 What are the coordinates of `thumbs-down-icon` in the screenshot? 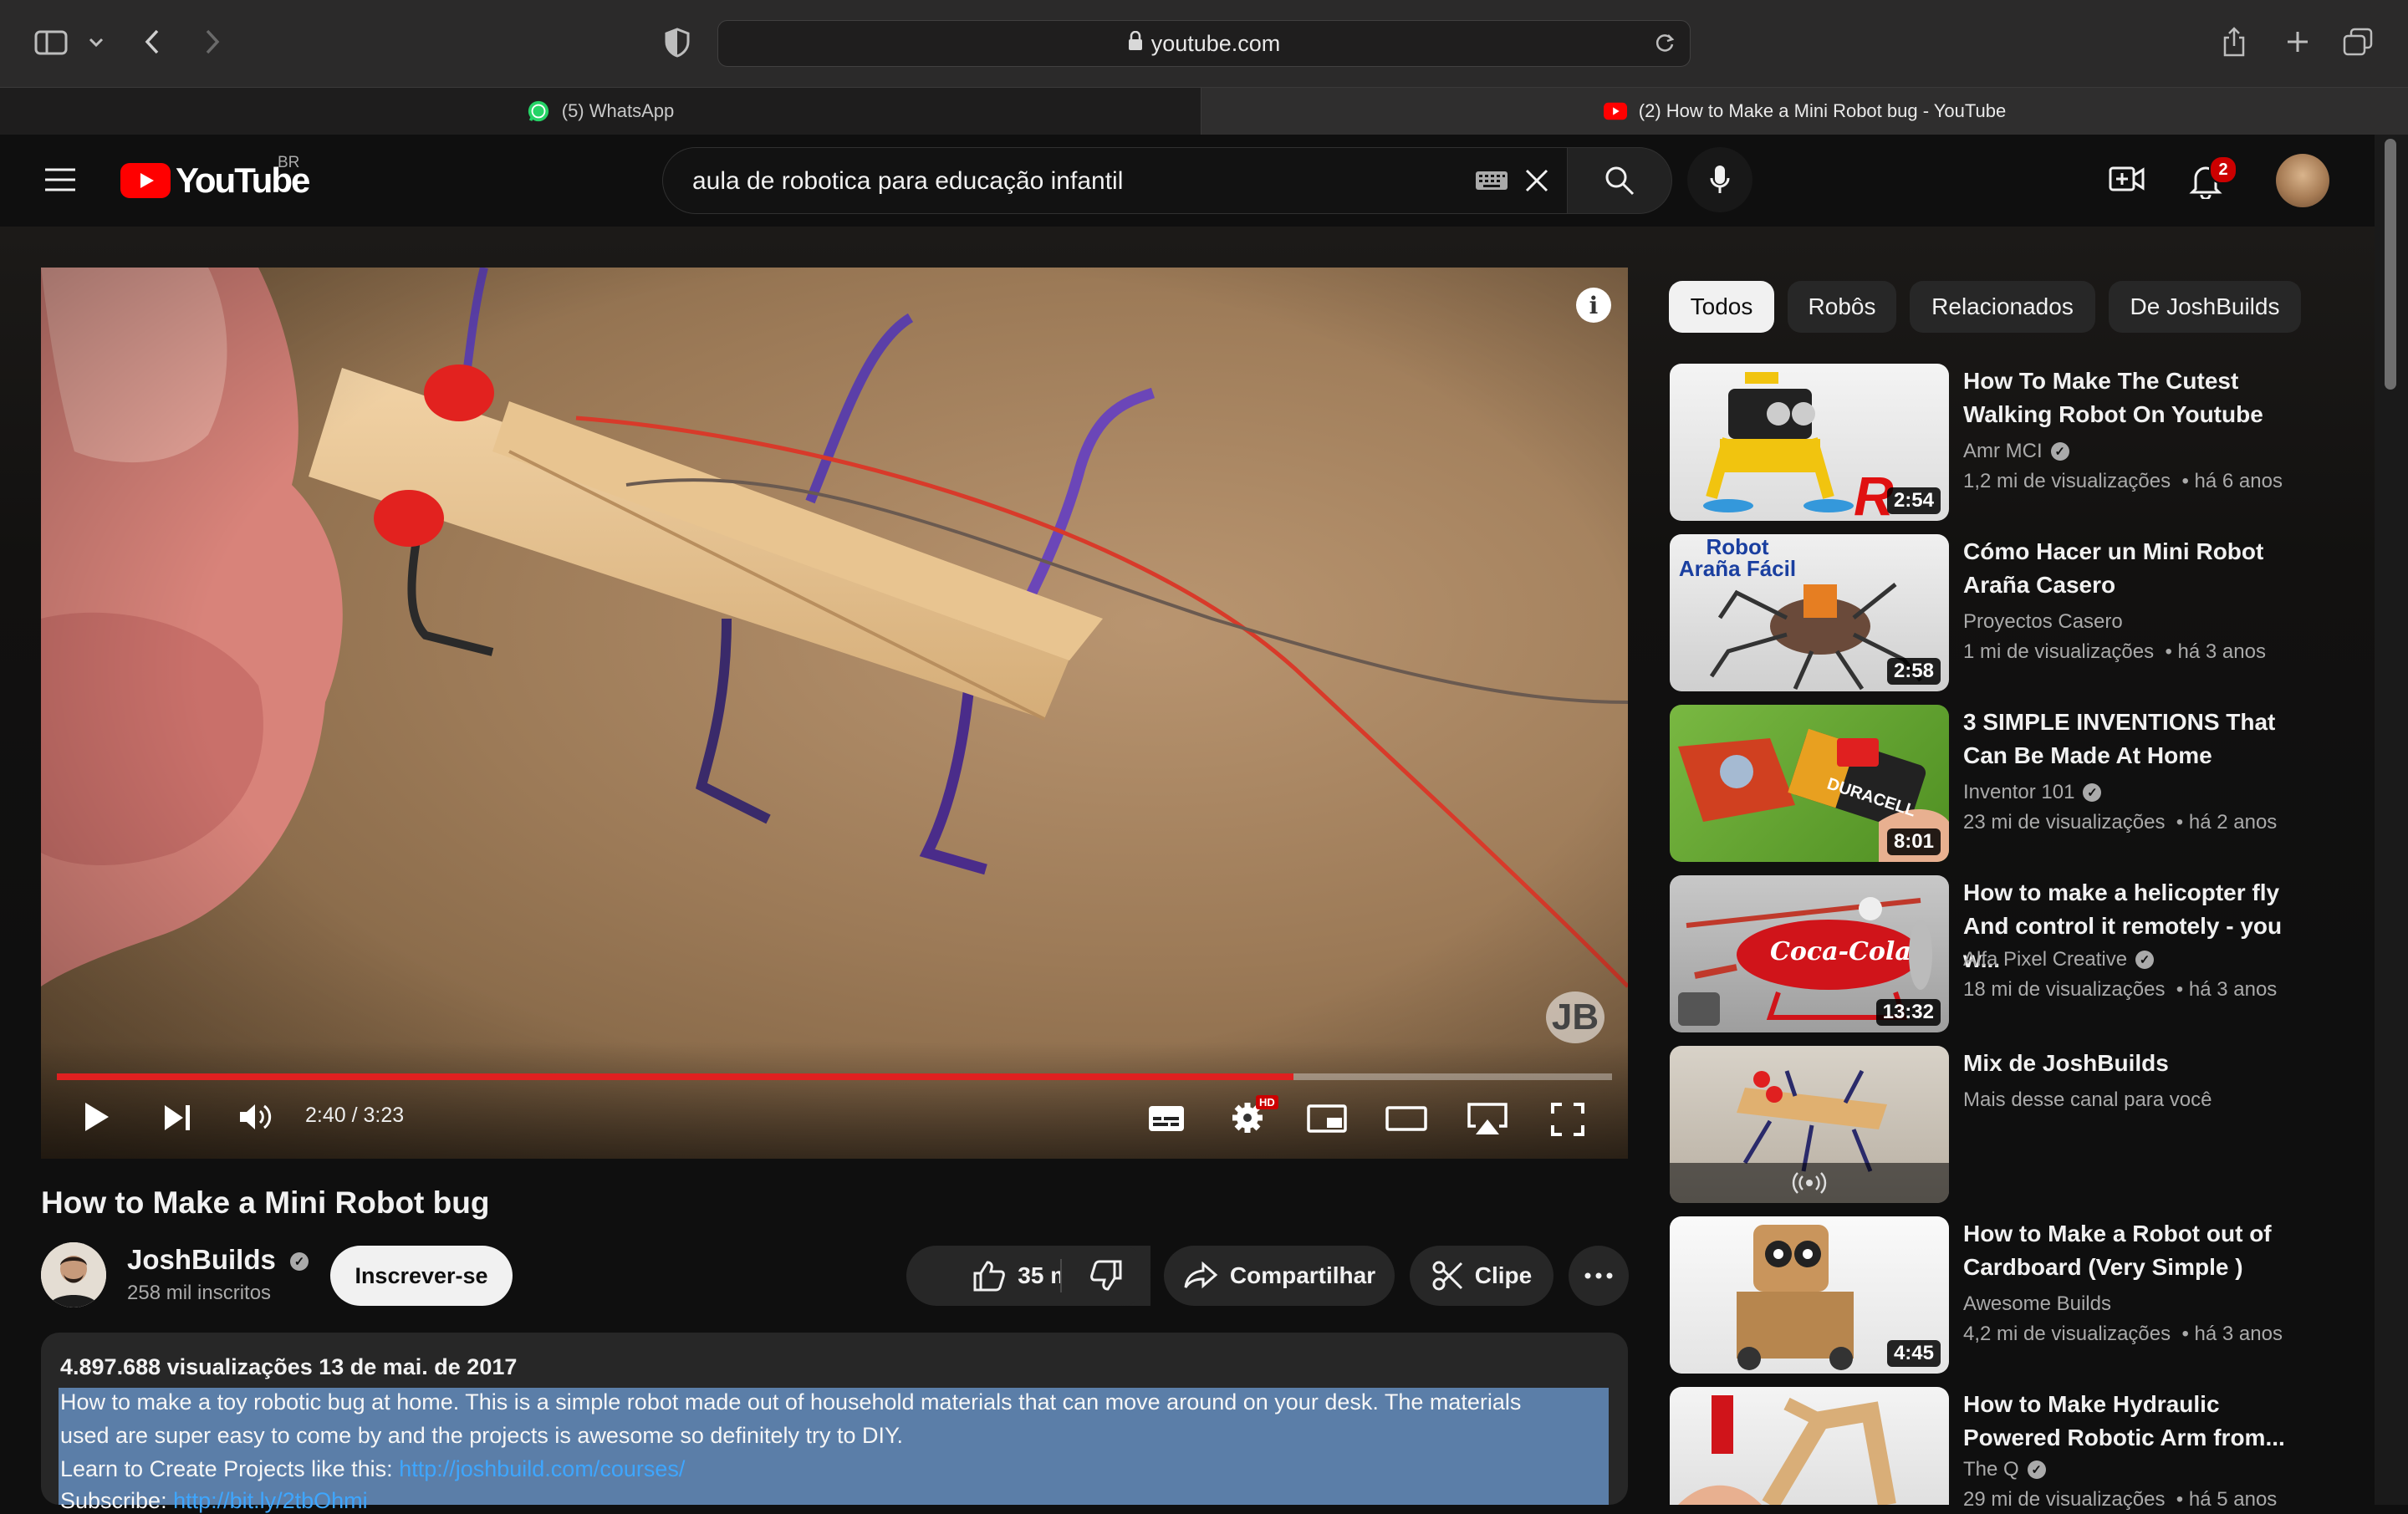 It's located at (1106, 1276).